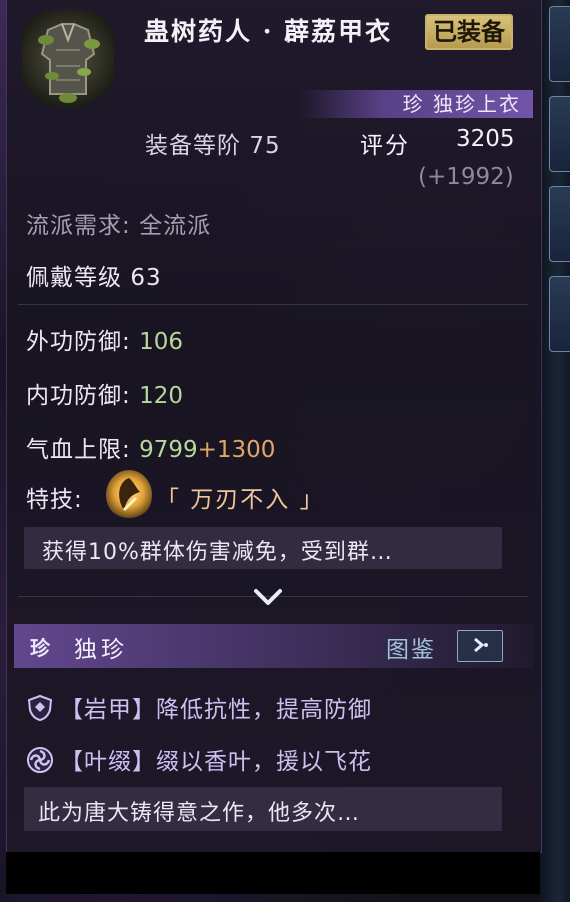 The width and height of the screenshot is (570, 902). Describe the element at coordinates (193, 146) in the screenshot. I see `grade-label: 装备等阶` at that location.